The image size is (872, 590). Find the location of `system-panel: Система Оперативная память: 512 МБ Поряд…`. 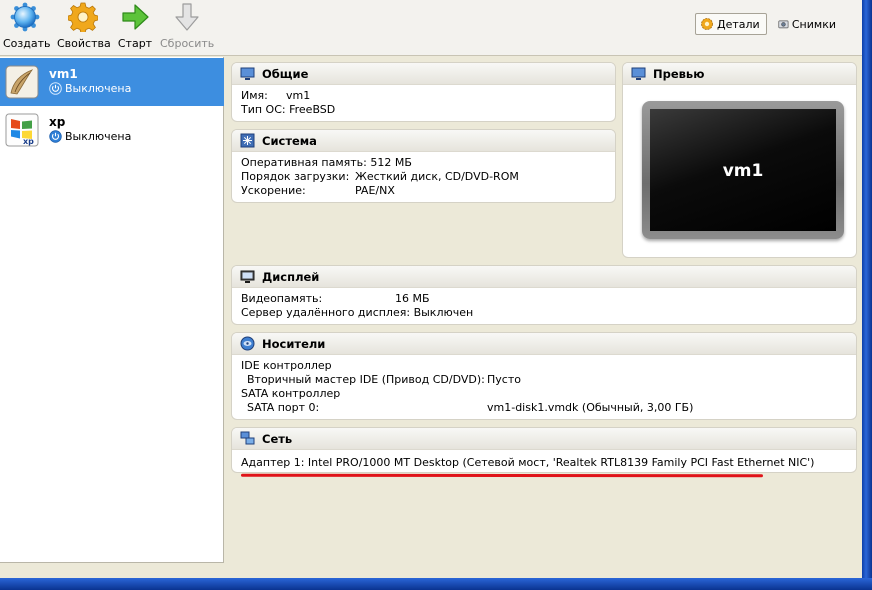

system-panel: Система Оперативная память: 512 МБ Поряд… is located at coordinates (423, 166).